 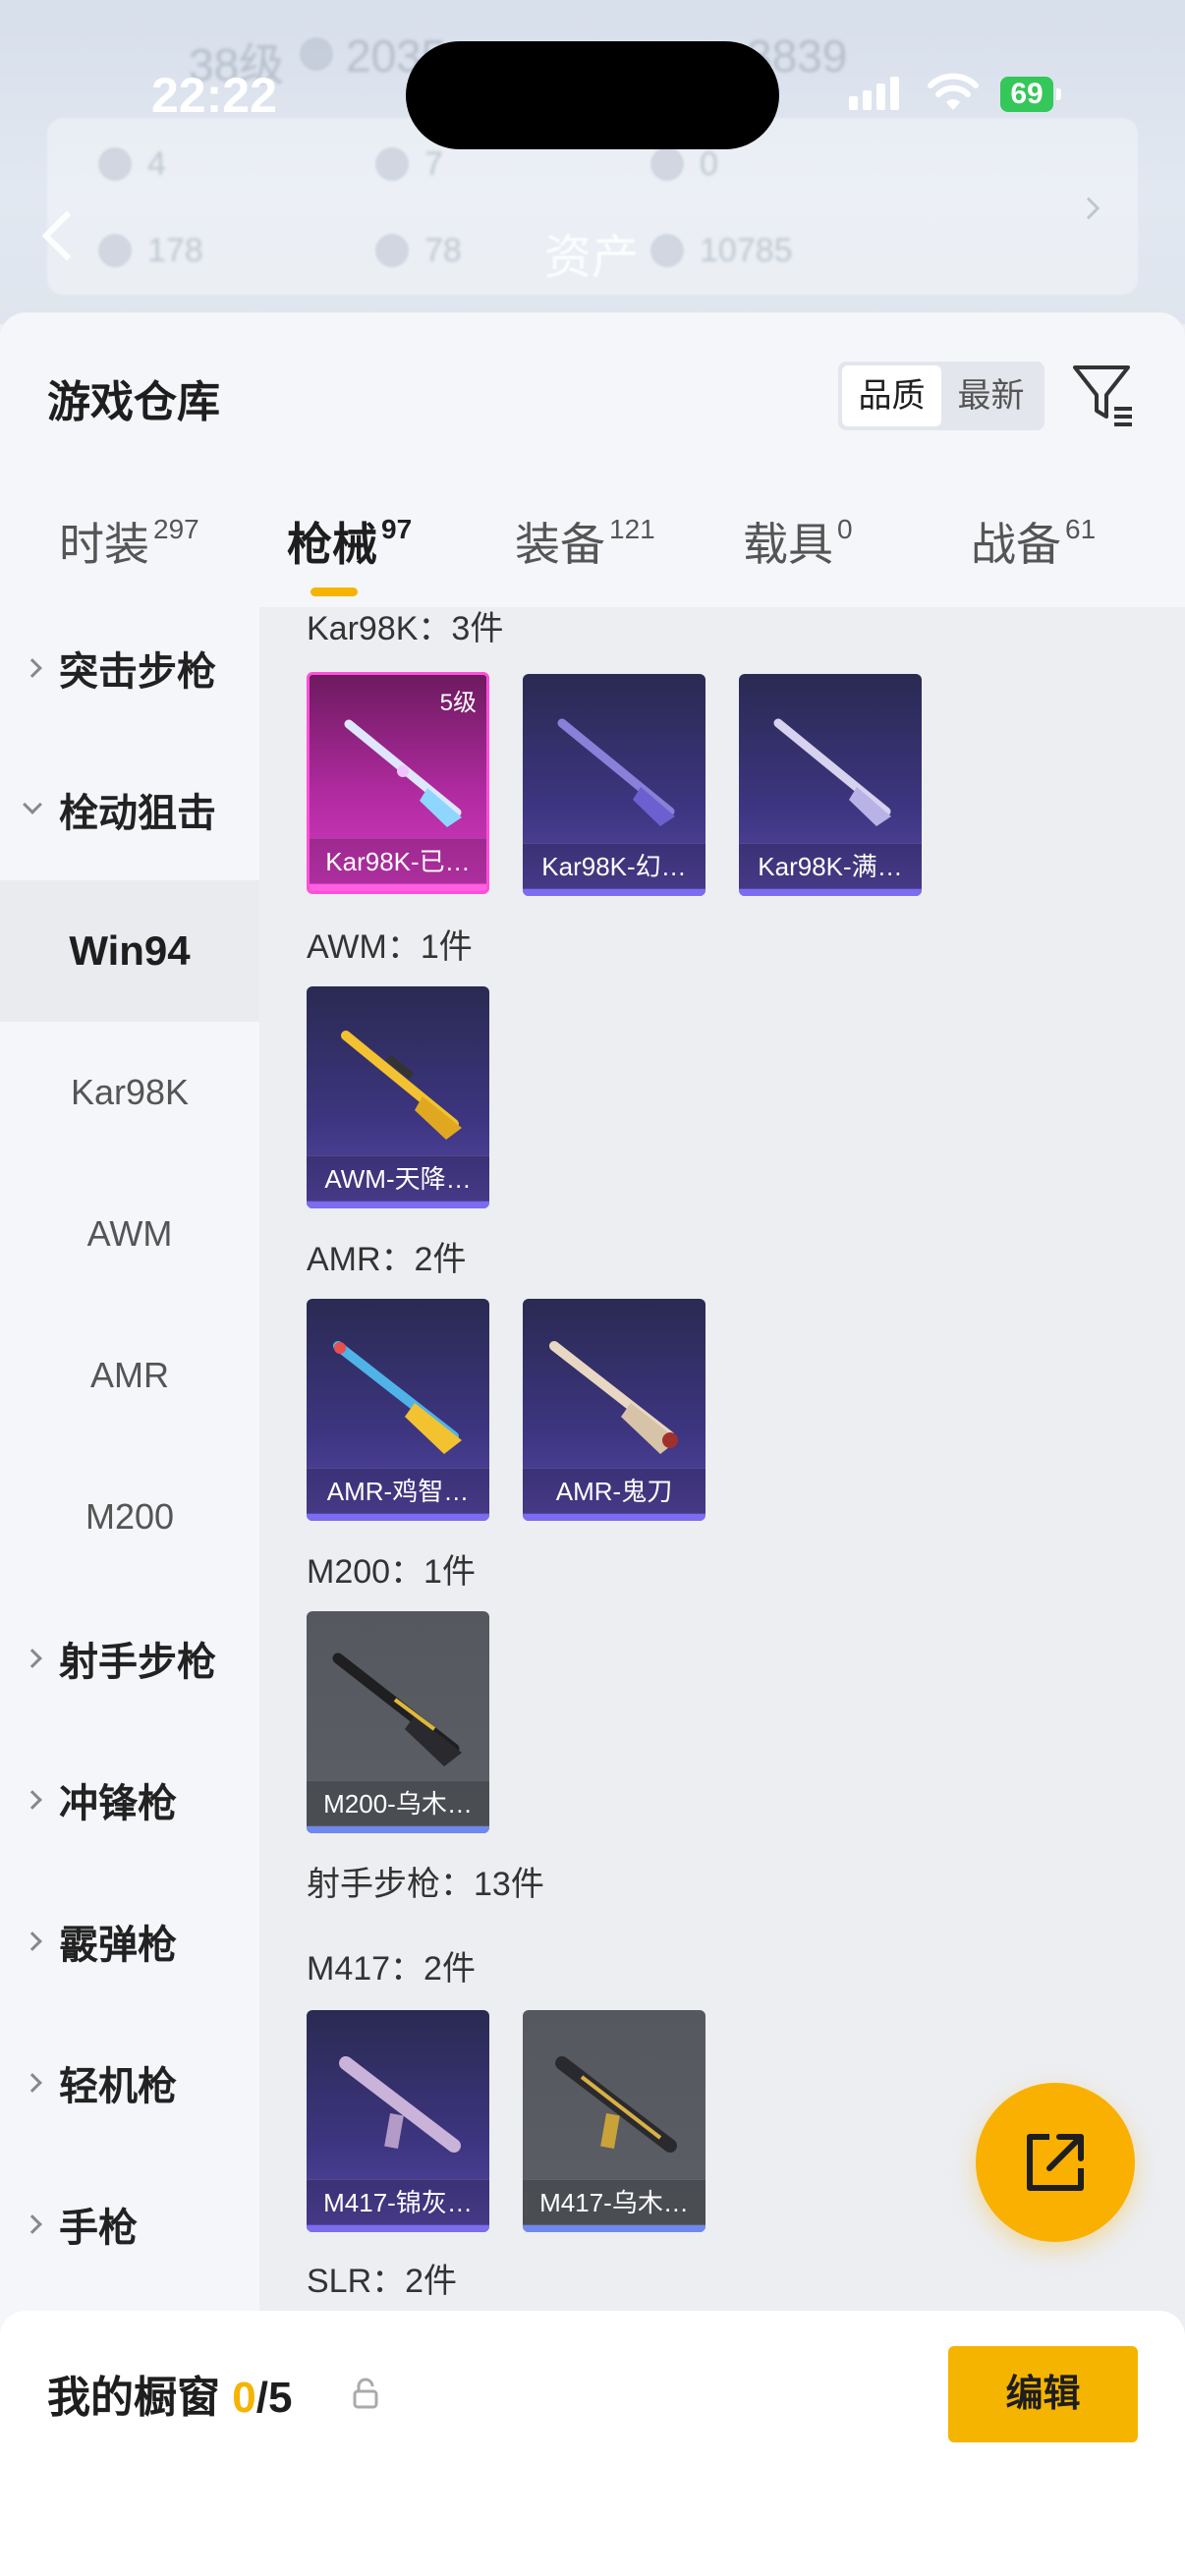 What do you see at coordinates (118, 1803) in the screenshot?
I see `sidebar-item-label: 冲锋枪` at bounding box center [118, 1803].